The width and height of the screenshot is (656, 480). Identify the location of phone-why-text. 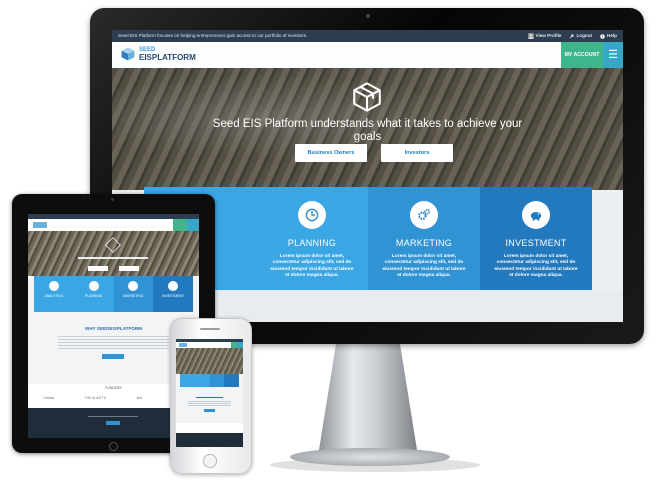
(209, 404).